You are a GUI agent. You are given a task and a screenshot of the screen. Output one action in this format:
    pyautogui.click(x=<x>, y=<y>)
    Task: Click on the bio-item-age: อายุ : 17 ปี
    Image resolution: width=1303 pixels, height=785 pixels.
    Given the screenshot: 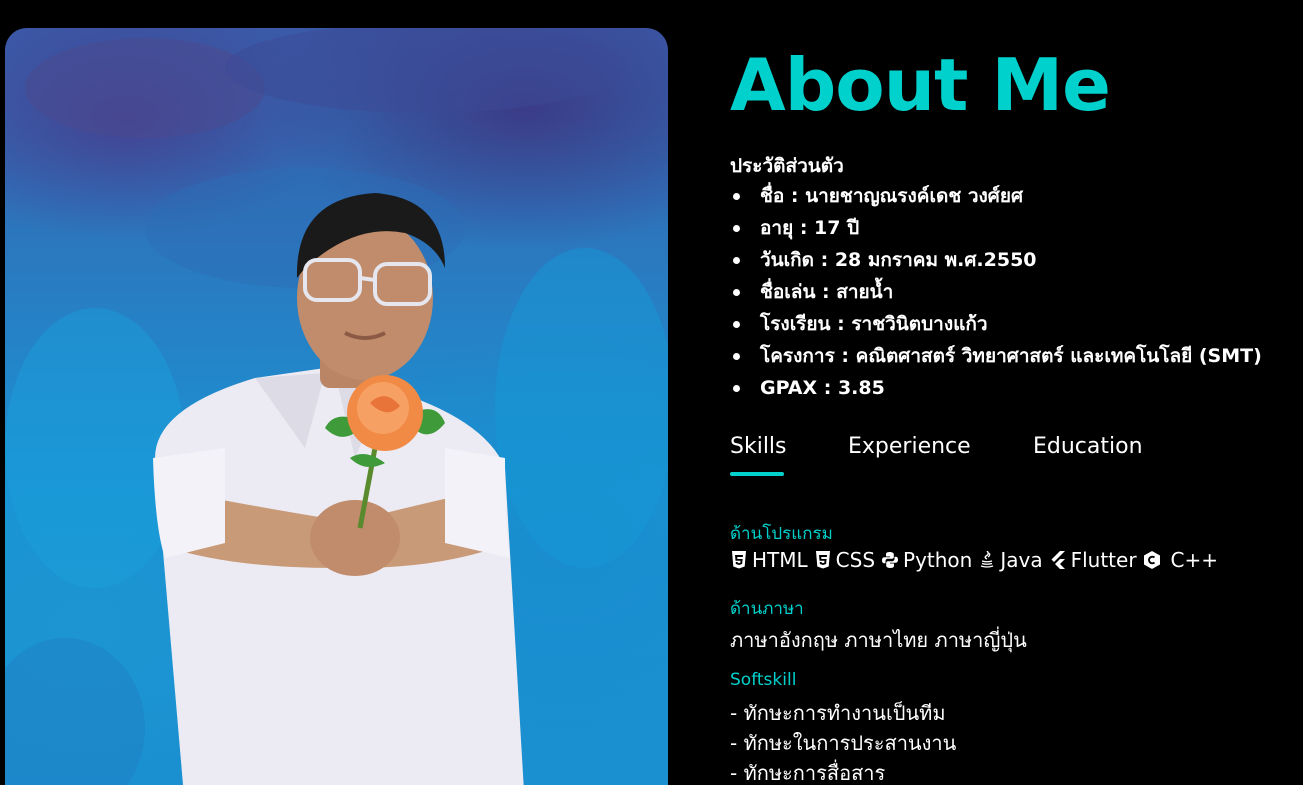 What is the action you would take?
    pyautogui.click(x=996, y=228)
    